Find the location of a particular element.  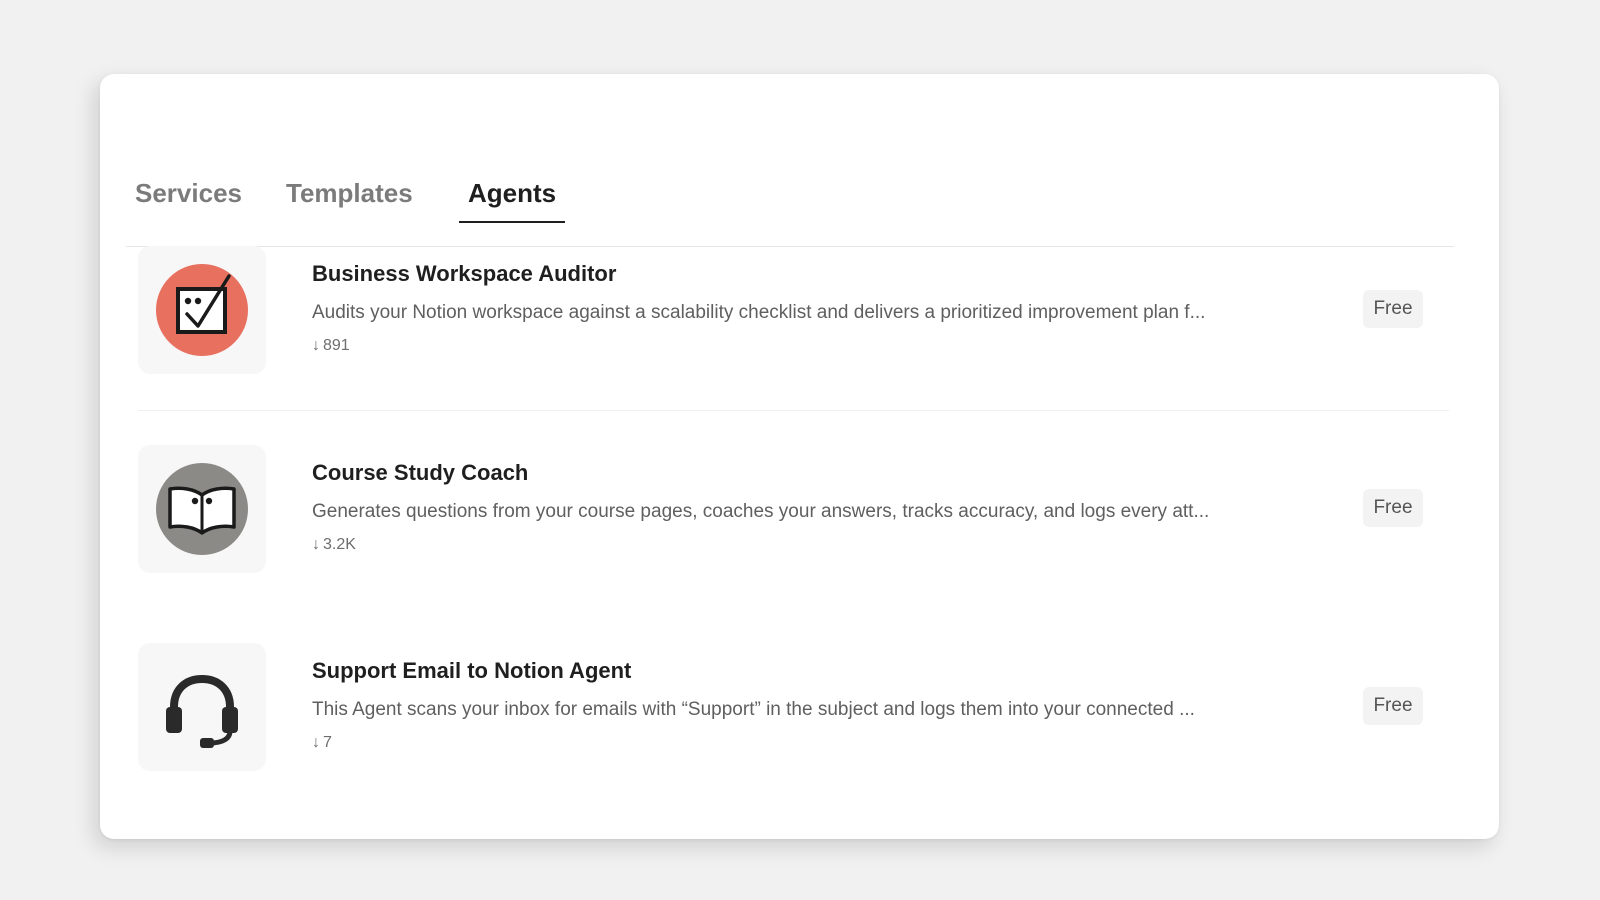

download-count-value: 891 is located at coordinates (336, 345).